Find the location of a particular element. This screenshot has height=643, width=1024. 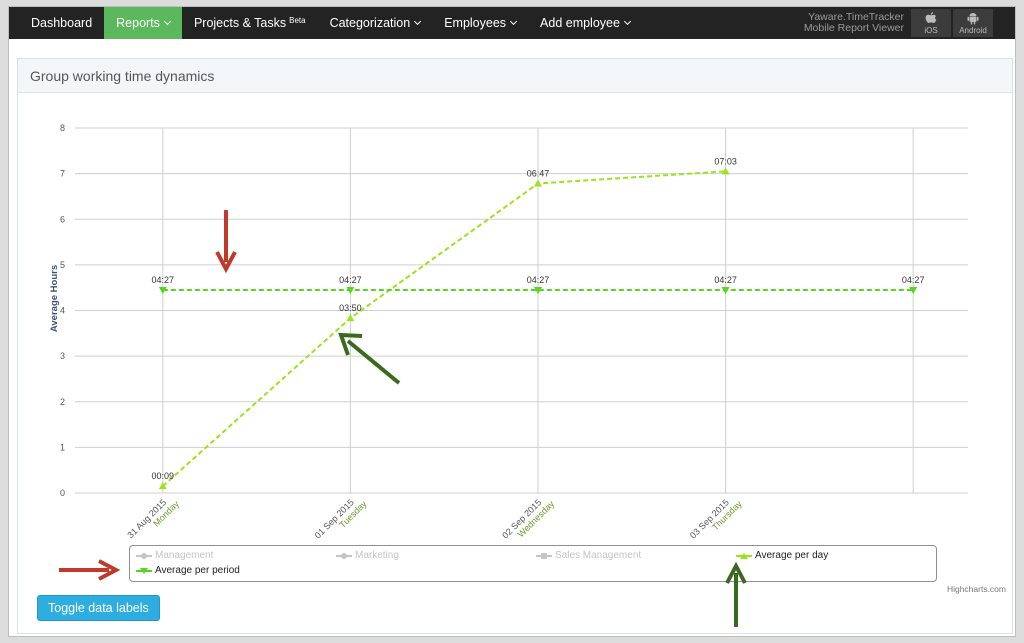

beta-badge: Beta is located at coordinates (297, 20).